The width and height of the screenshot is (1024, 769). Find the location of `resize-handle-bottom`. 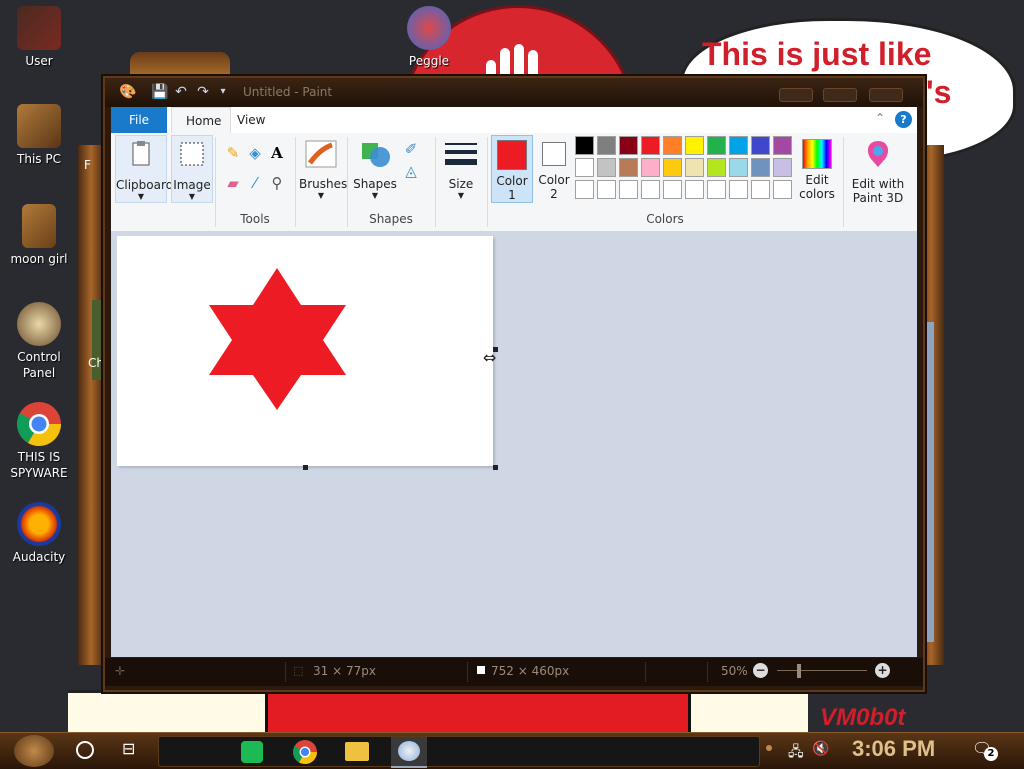

resize-handle-bottom is located at coordinates (305, 467).